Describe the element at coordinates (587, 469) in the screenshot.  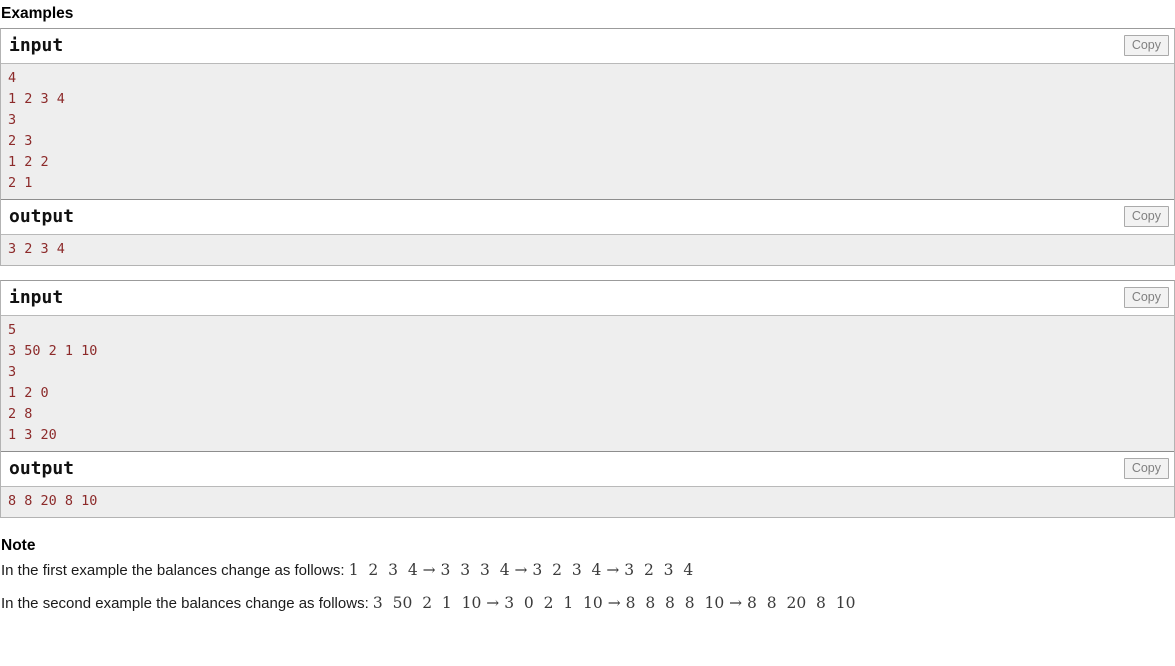
I see `output-header-2: output Copy` at that location.